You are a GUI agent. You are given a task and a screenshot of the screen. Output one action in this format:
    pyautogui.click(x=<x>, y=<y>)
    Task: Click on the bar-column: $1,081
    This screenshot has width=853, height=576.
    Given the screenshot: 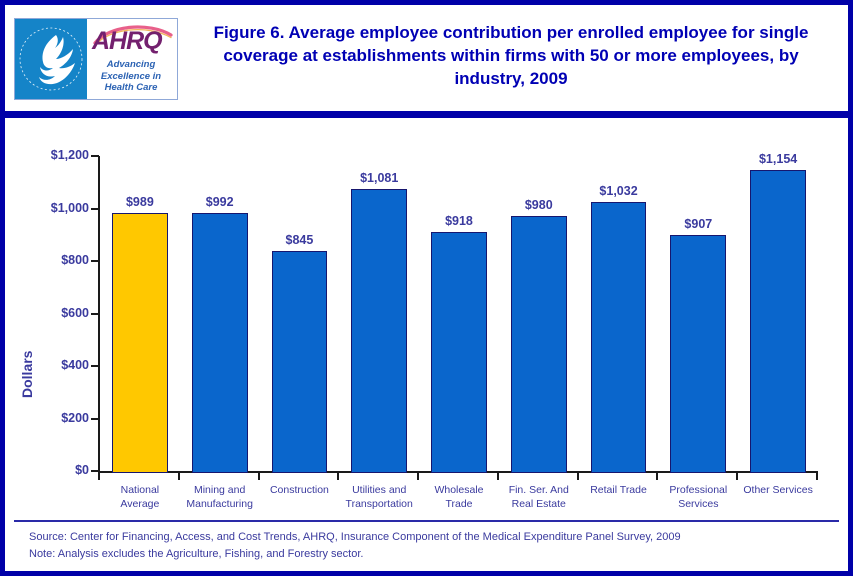 What is the action you would take?
    pyautogui.click(x=379, y=315)
    